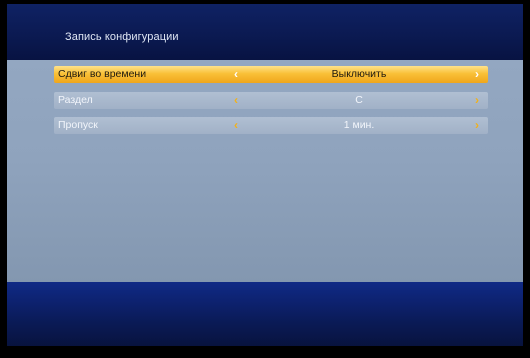 The width and height of the screenshot is (530, 358). What do you see at coordinates (359, 100) in the screenshot?
I see `settings-row-value: C` at bounding box center [359, 100].